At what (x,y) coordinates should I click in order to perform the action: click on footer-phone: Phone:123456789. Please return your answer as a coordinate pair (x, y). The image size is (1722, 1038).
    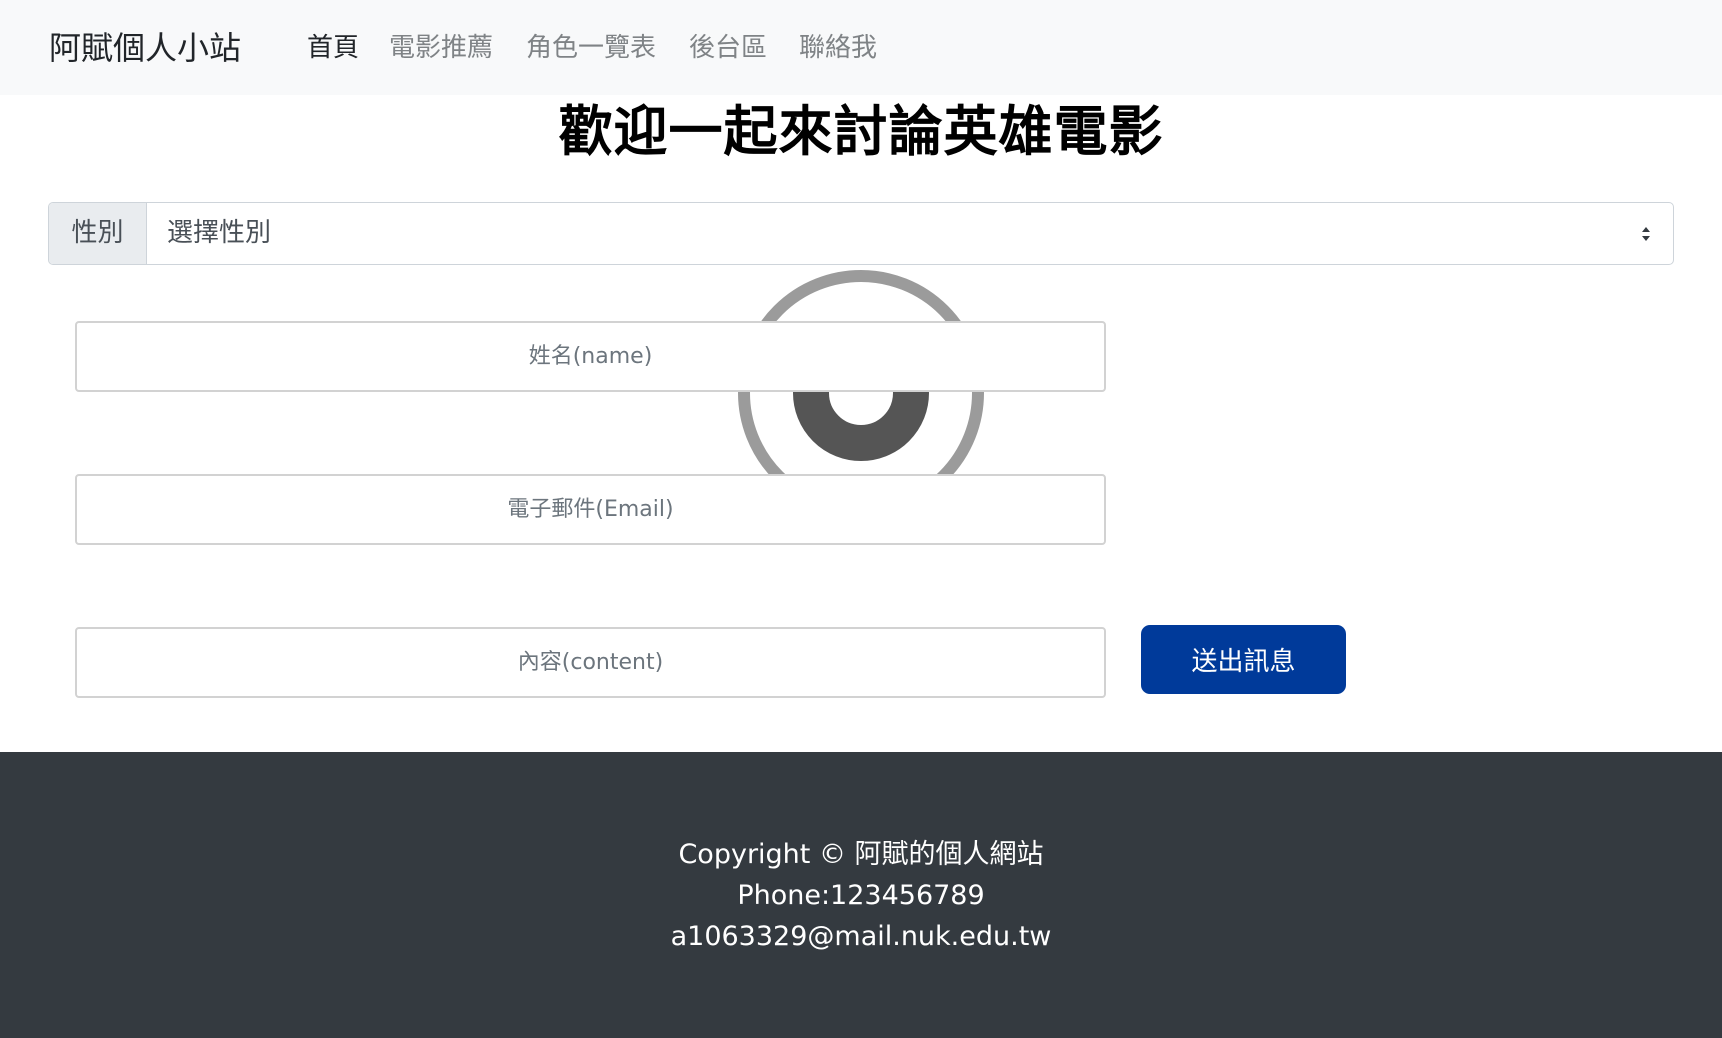
    Looking at the image, I should click on (861, 895).